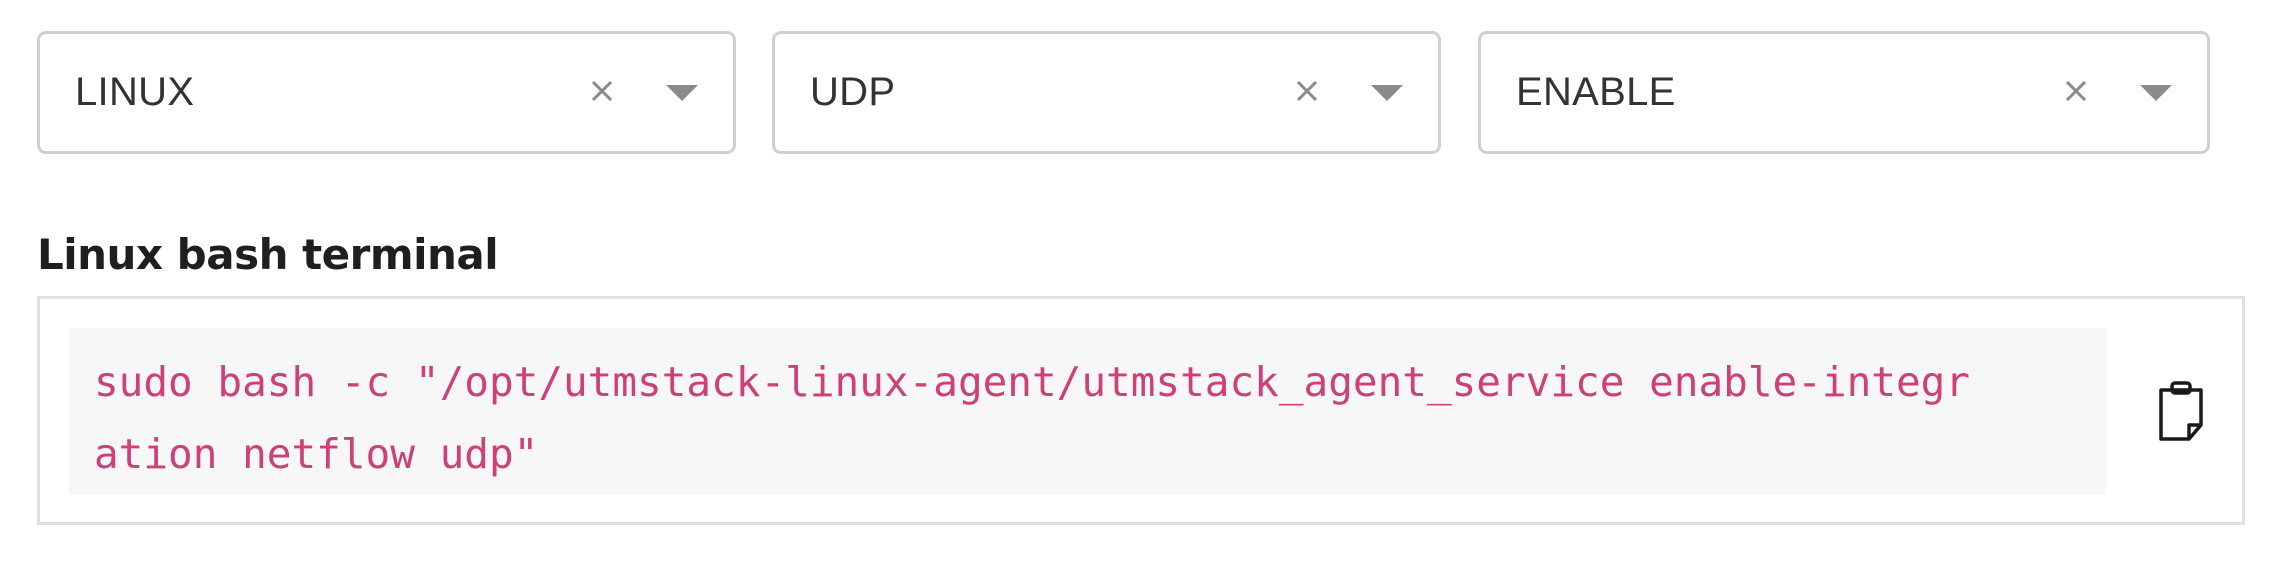 Image resolution: width=2272 pixels, height=564 pixels. Describe the element at coordinates (1596, 92) in the screenshot. I see `action-select-value: ENABLE` at that location.